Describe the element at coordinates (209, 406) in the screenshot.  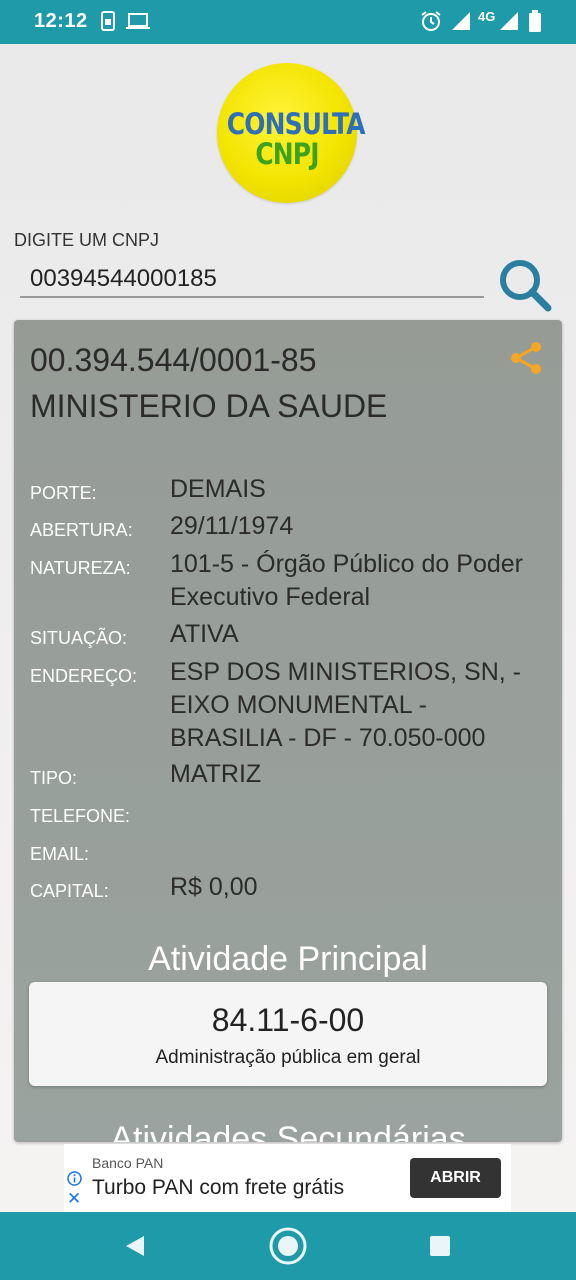
I see `result-company-name: MINISTERIO DA SAUDE` at that location.